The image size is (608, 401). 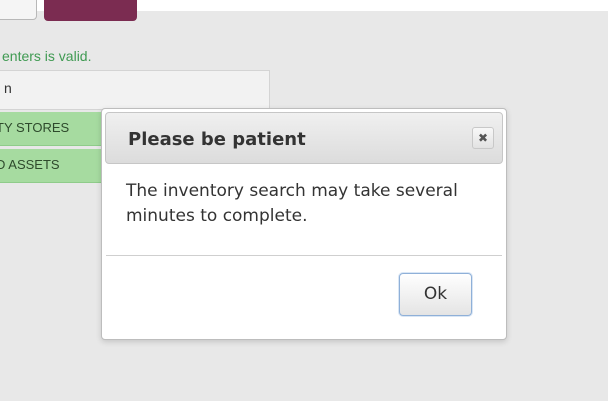 What do you see at coordinates (135, 90) in the screenshot?
I see `center-input-field: n` at bounding box center [135, 90].